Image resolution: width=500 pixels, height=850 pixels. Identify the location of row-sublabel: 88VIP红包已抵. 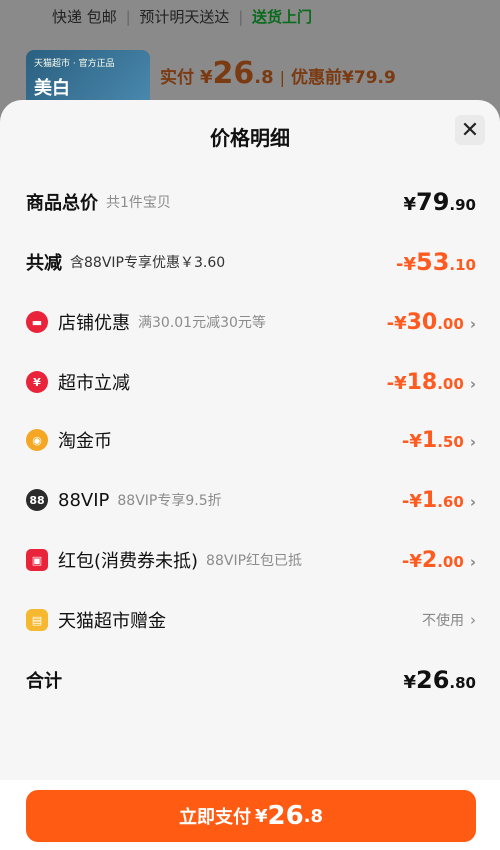
(254, 561).